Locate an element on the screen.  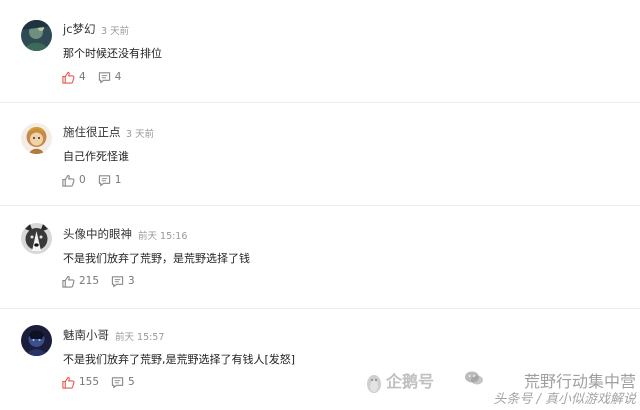
username: 头像中的眼神 is located at coordinates (97, 234).